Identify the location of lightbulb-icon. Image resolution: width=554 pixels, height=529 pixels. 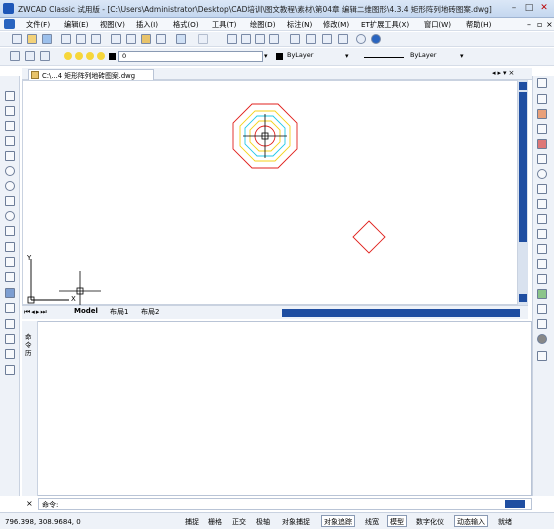
(68, 56).